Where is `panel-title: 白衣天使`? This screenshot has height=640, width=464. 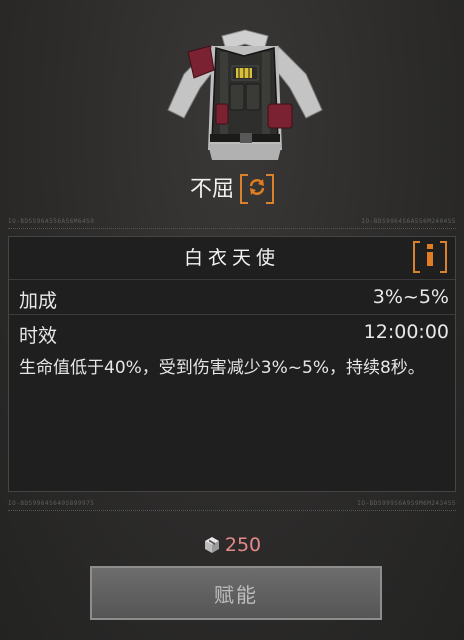 panel-title: 白衣天使 is located at coordinates (231, 258).